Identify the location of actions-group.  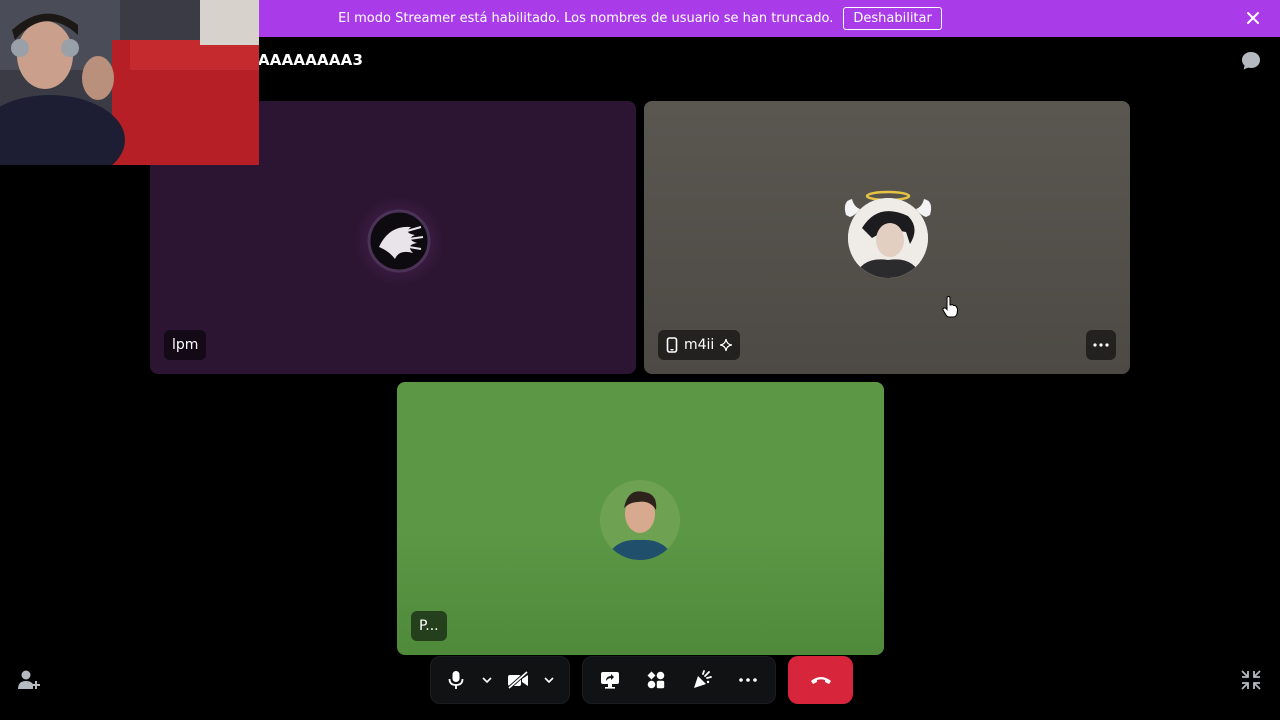
(679, 680).